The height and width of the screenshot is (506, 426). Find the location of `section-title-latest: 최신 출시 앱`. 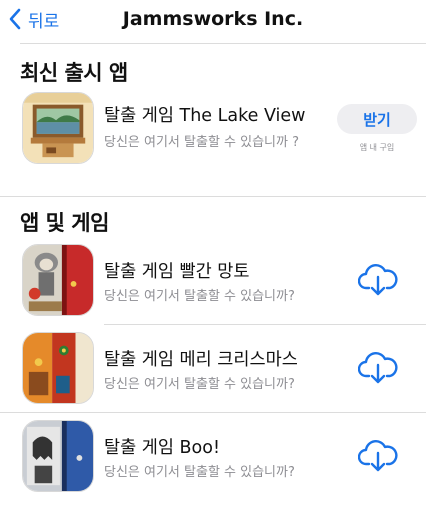

section-title-latest: 최신 출시 앱 is located at coordinates (74, 73).